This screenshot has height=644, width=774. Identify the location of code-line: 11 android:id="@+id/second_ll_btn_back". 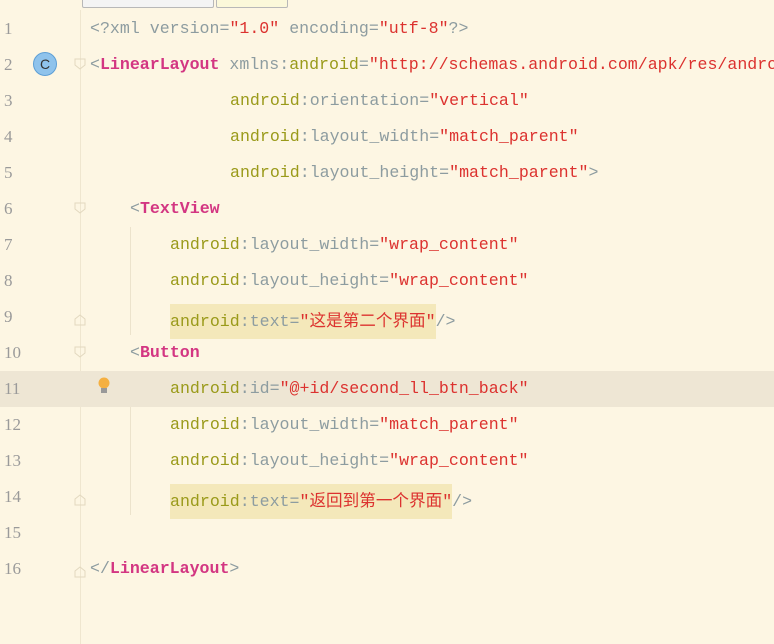
(387, 389).